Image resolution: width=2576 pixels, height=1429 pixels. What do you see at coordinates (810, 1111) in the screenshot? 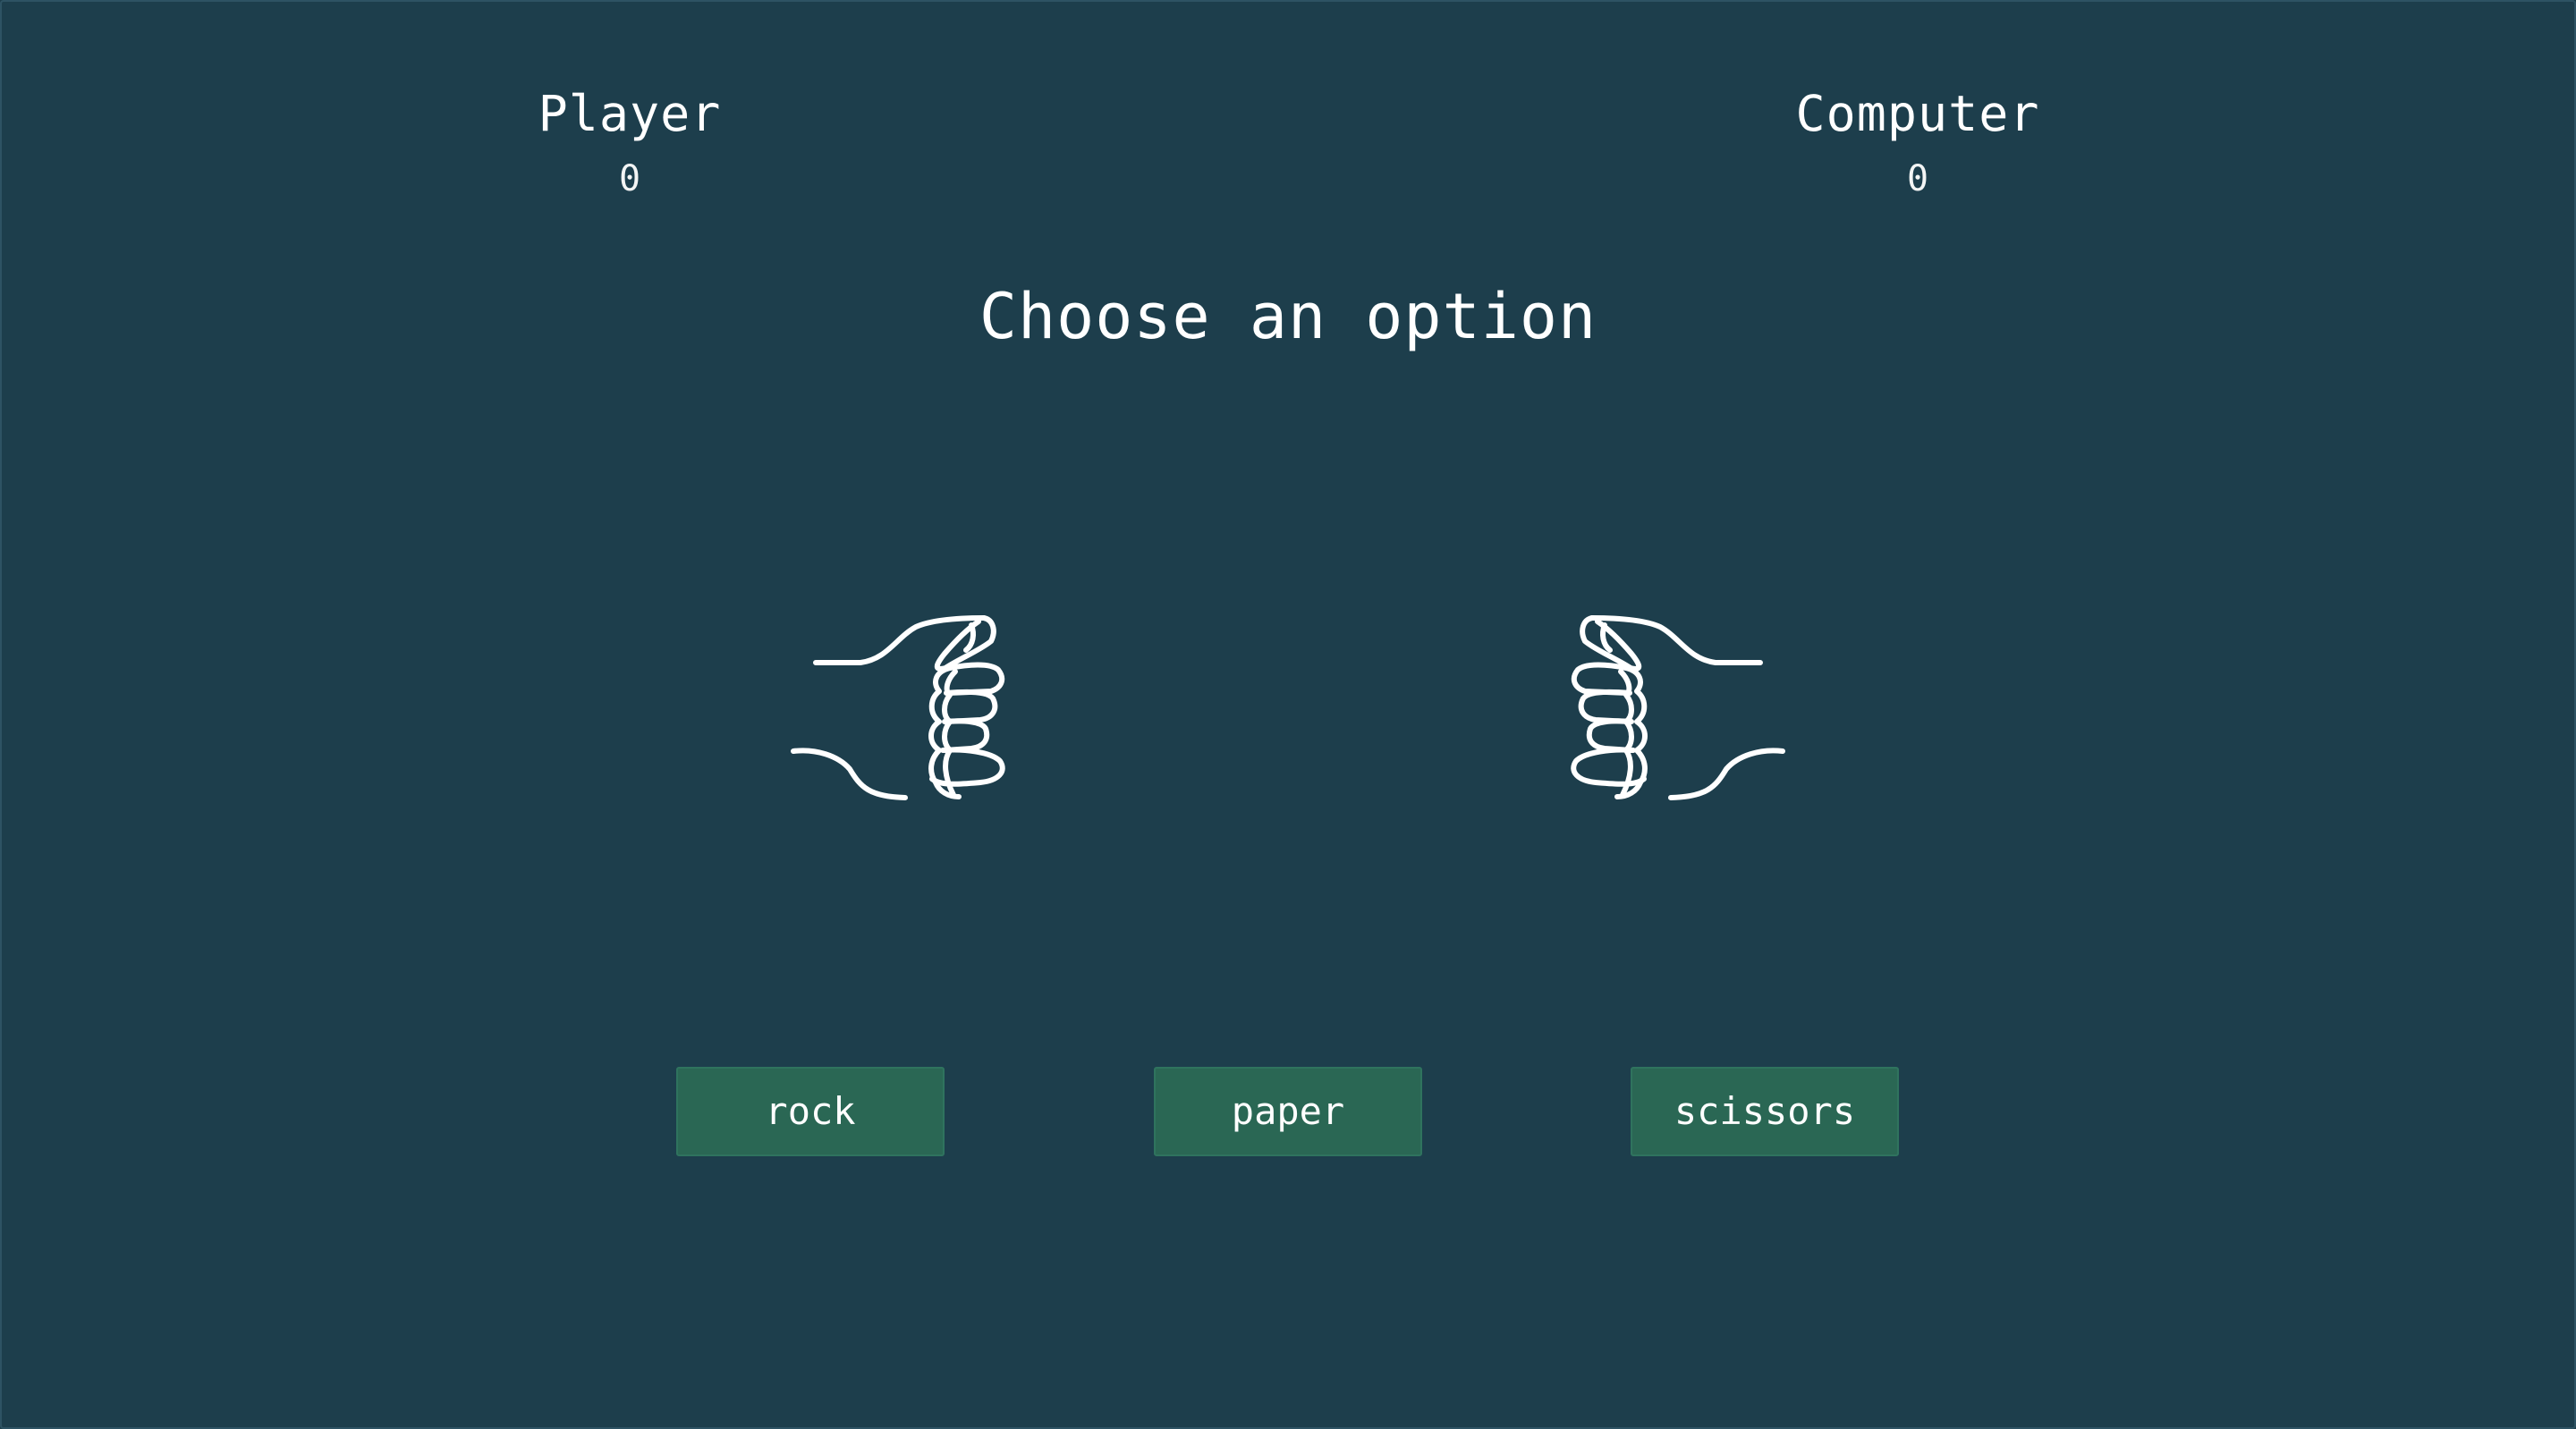
I see `rock-button: rock` at bounding box center [810, 1111].